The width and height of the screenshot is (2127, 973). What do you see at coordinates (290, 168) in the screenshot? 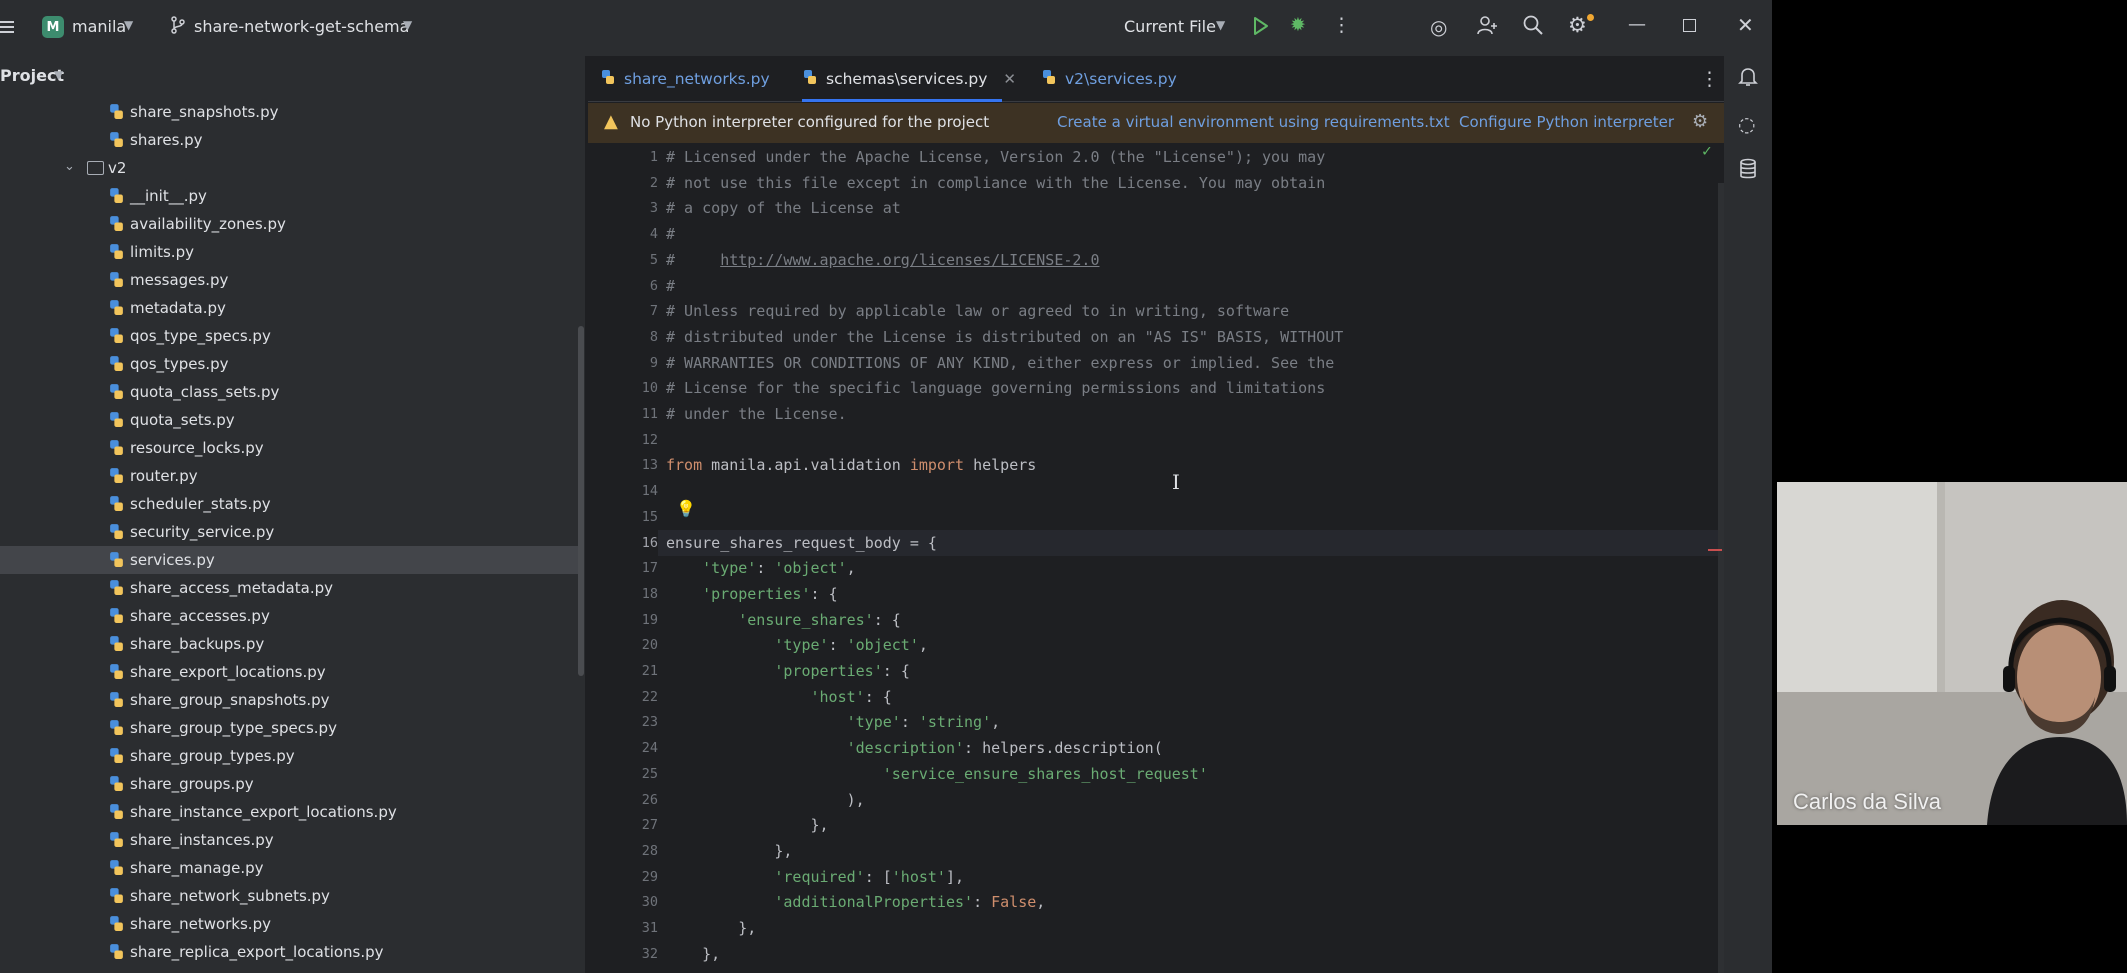
I see `tree-folder: ⌄ v2` at bounding box center [290, 168].